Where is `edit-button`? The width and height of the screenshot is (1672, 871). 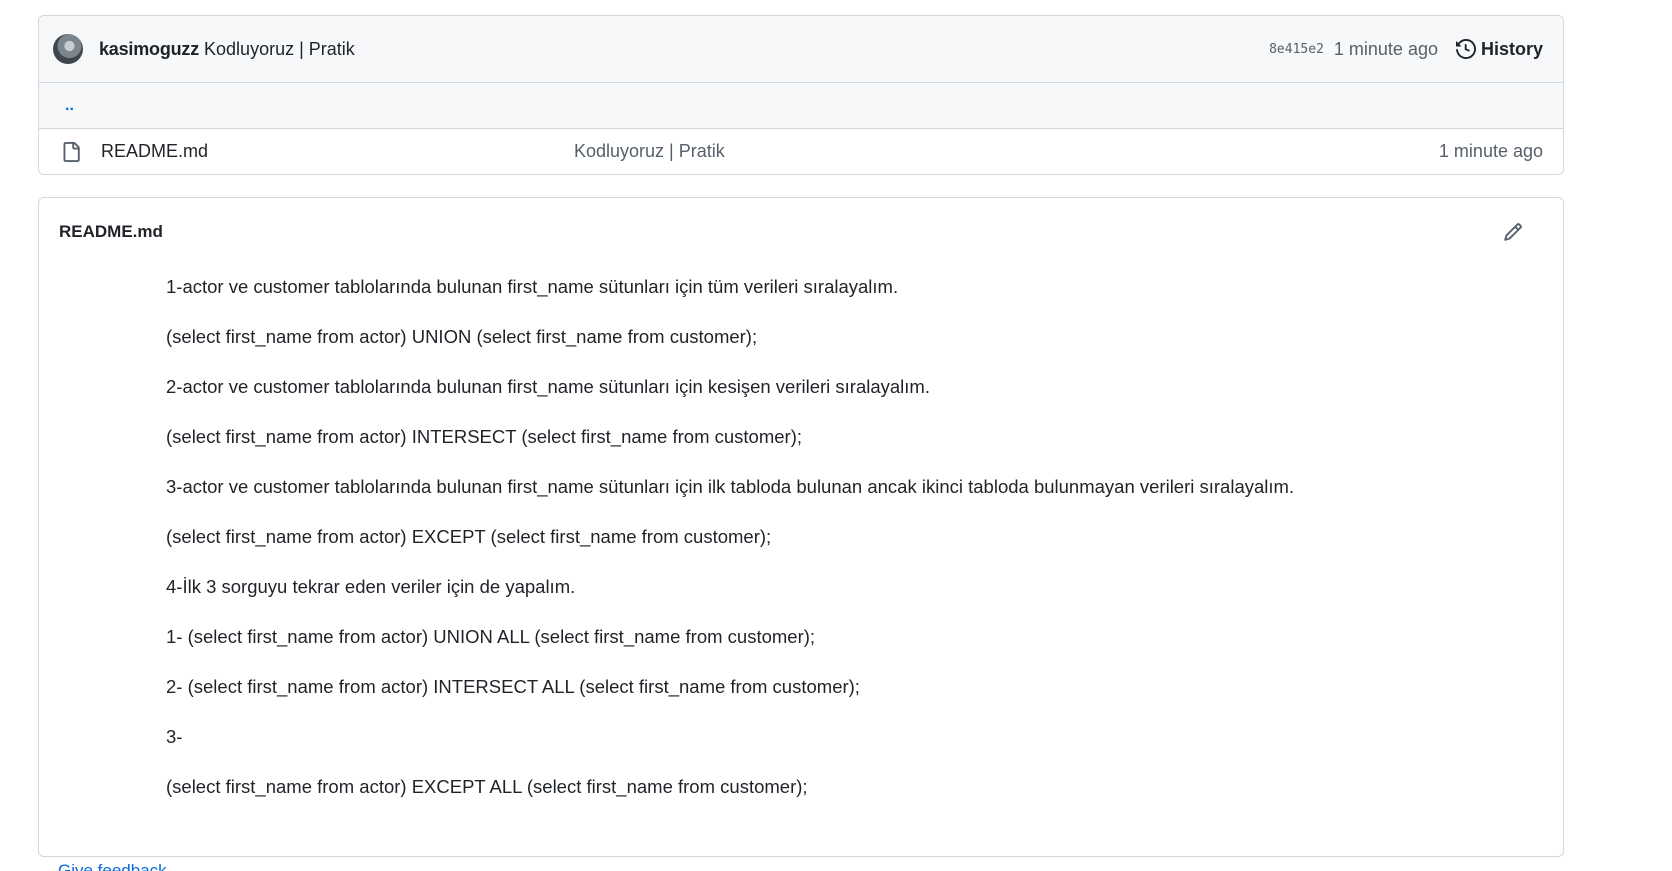
edit-button is located at coordinates (1513, 232).